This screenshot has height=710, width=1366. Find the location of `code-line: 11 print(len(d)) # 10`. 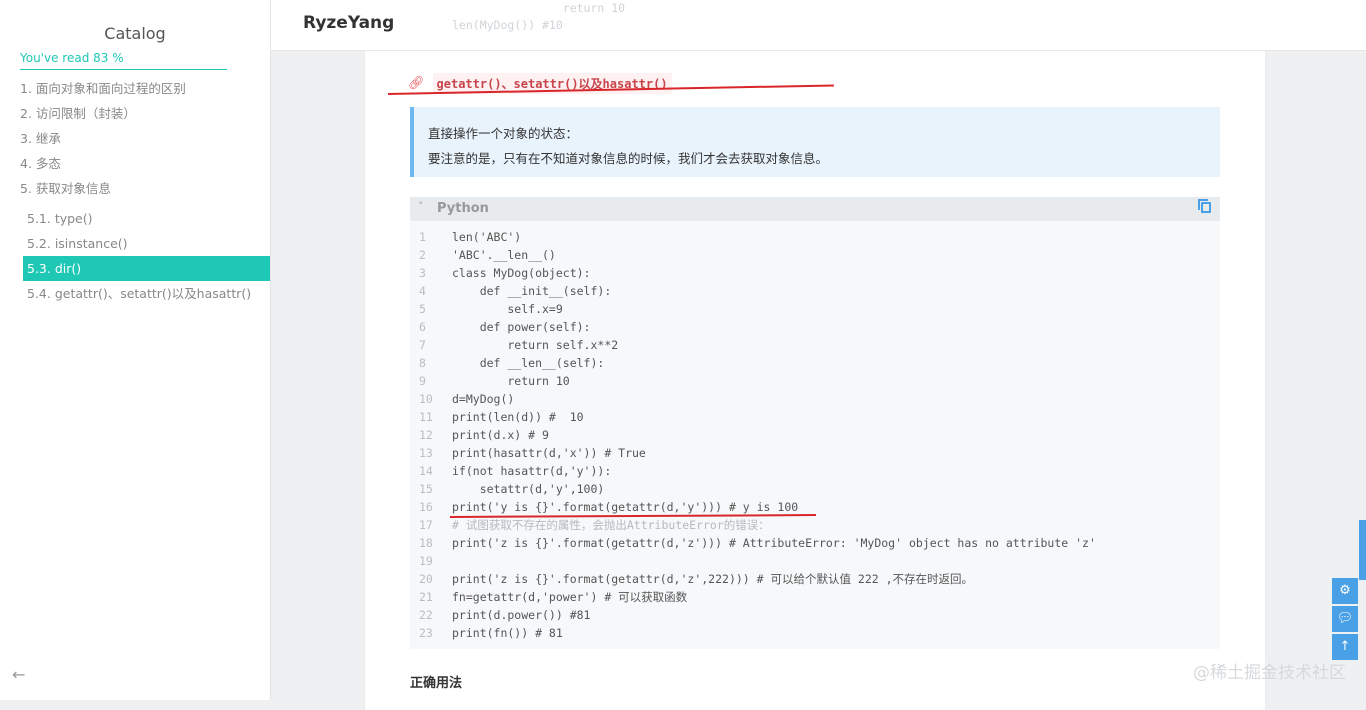

code-line: 11 print(len(d)) # 10 is located at coordinates (815, 417).